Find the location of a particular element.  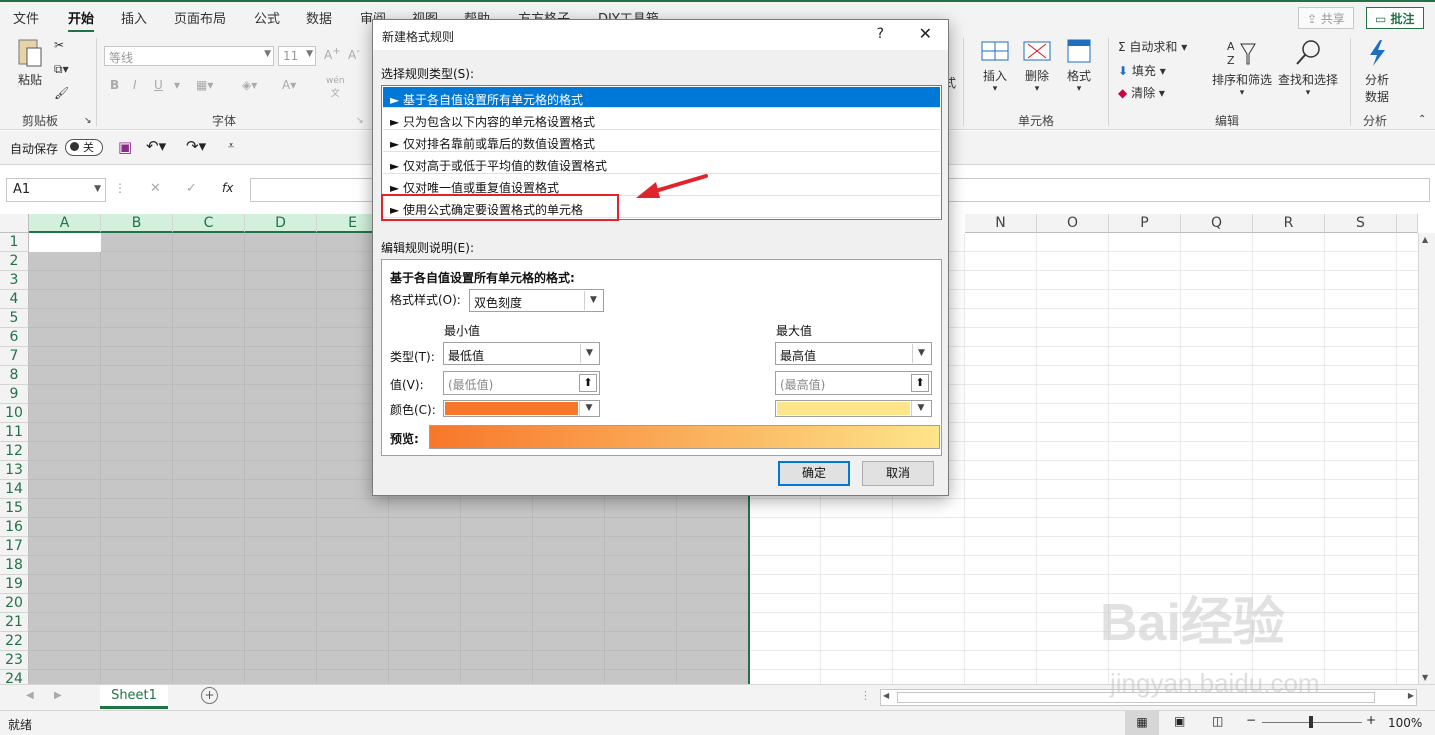

underline-button: U is located at coordinates (158, 85).